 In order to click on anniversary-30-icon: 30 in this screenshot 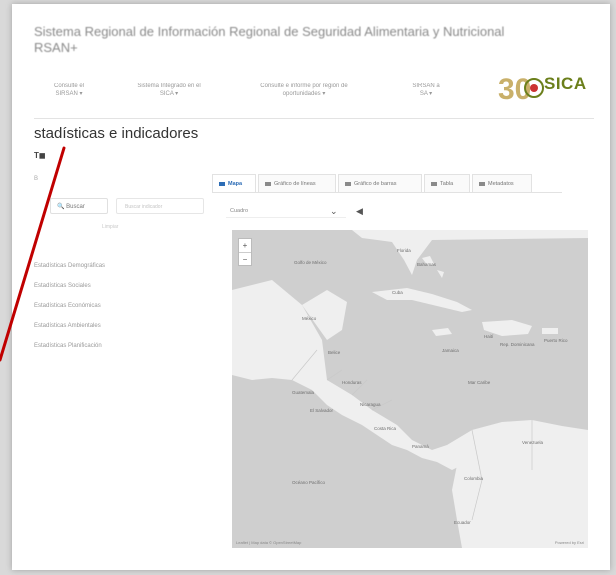, I will do `click(521, 89)`.